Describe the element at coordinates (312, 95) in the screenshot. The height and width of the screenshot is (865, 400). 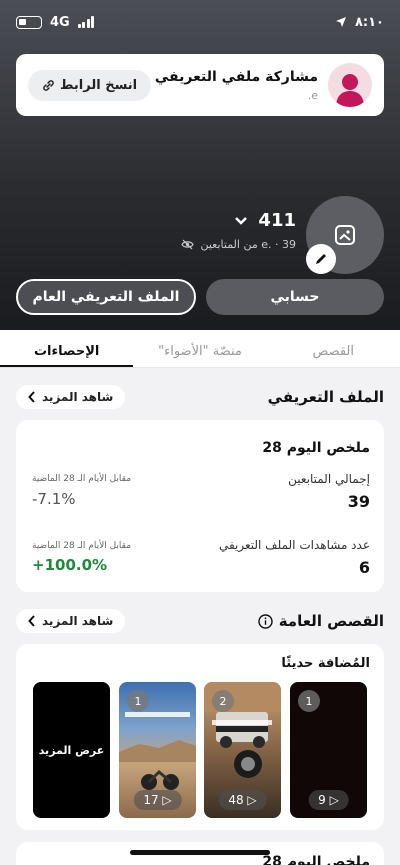
I see `share-subtitle: e.` at that location.